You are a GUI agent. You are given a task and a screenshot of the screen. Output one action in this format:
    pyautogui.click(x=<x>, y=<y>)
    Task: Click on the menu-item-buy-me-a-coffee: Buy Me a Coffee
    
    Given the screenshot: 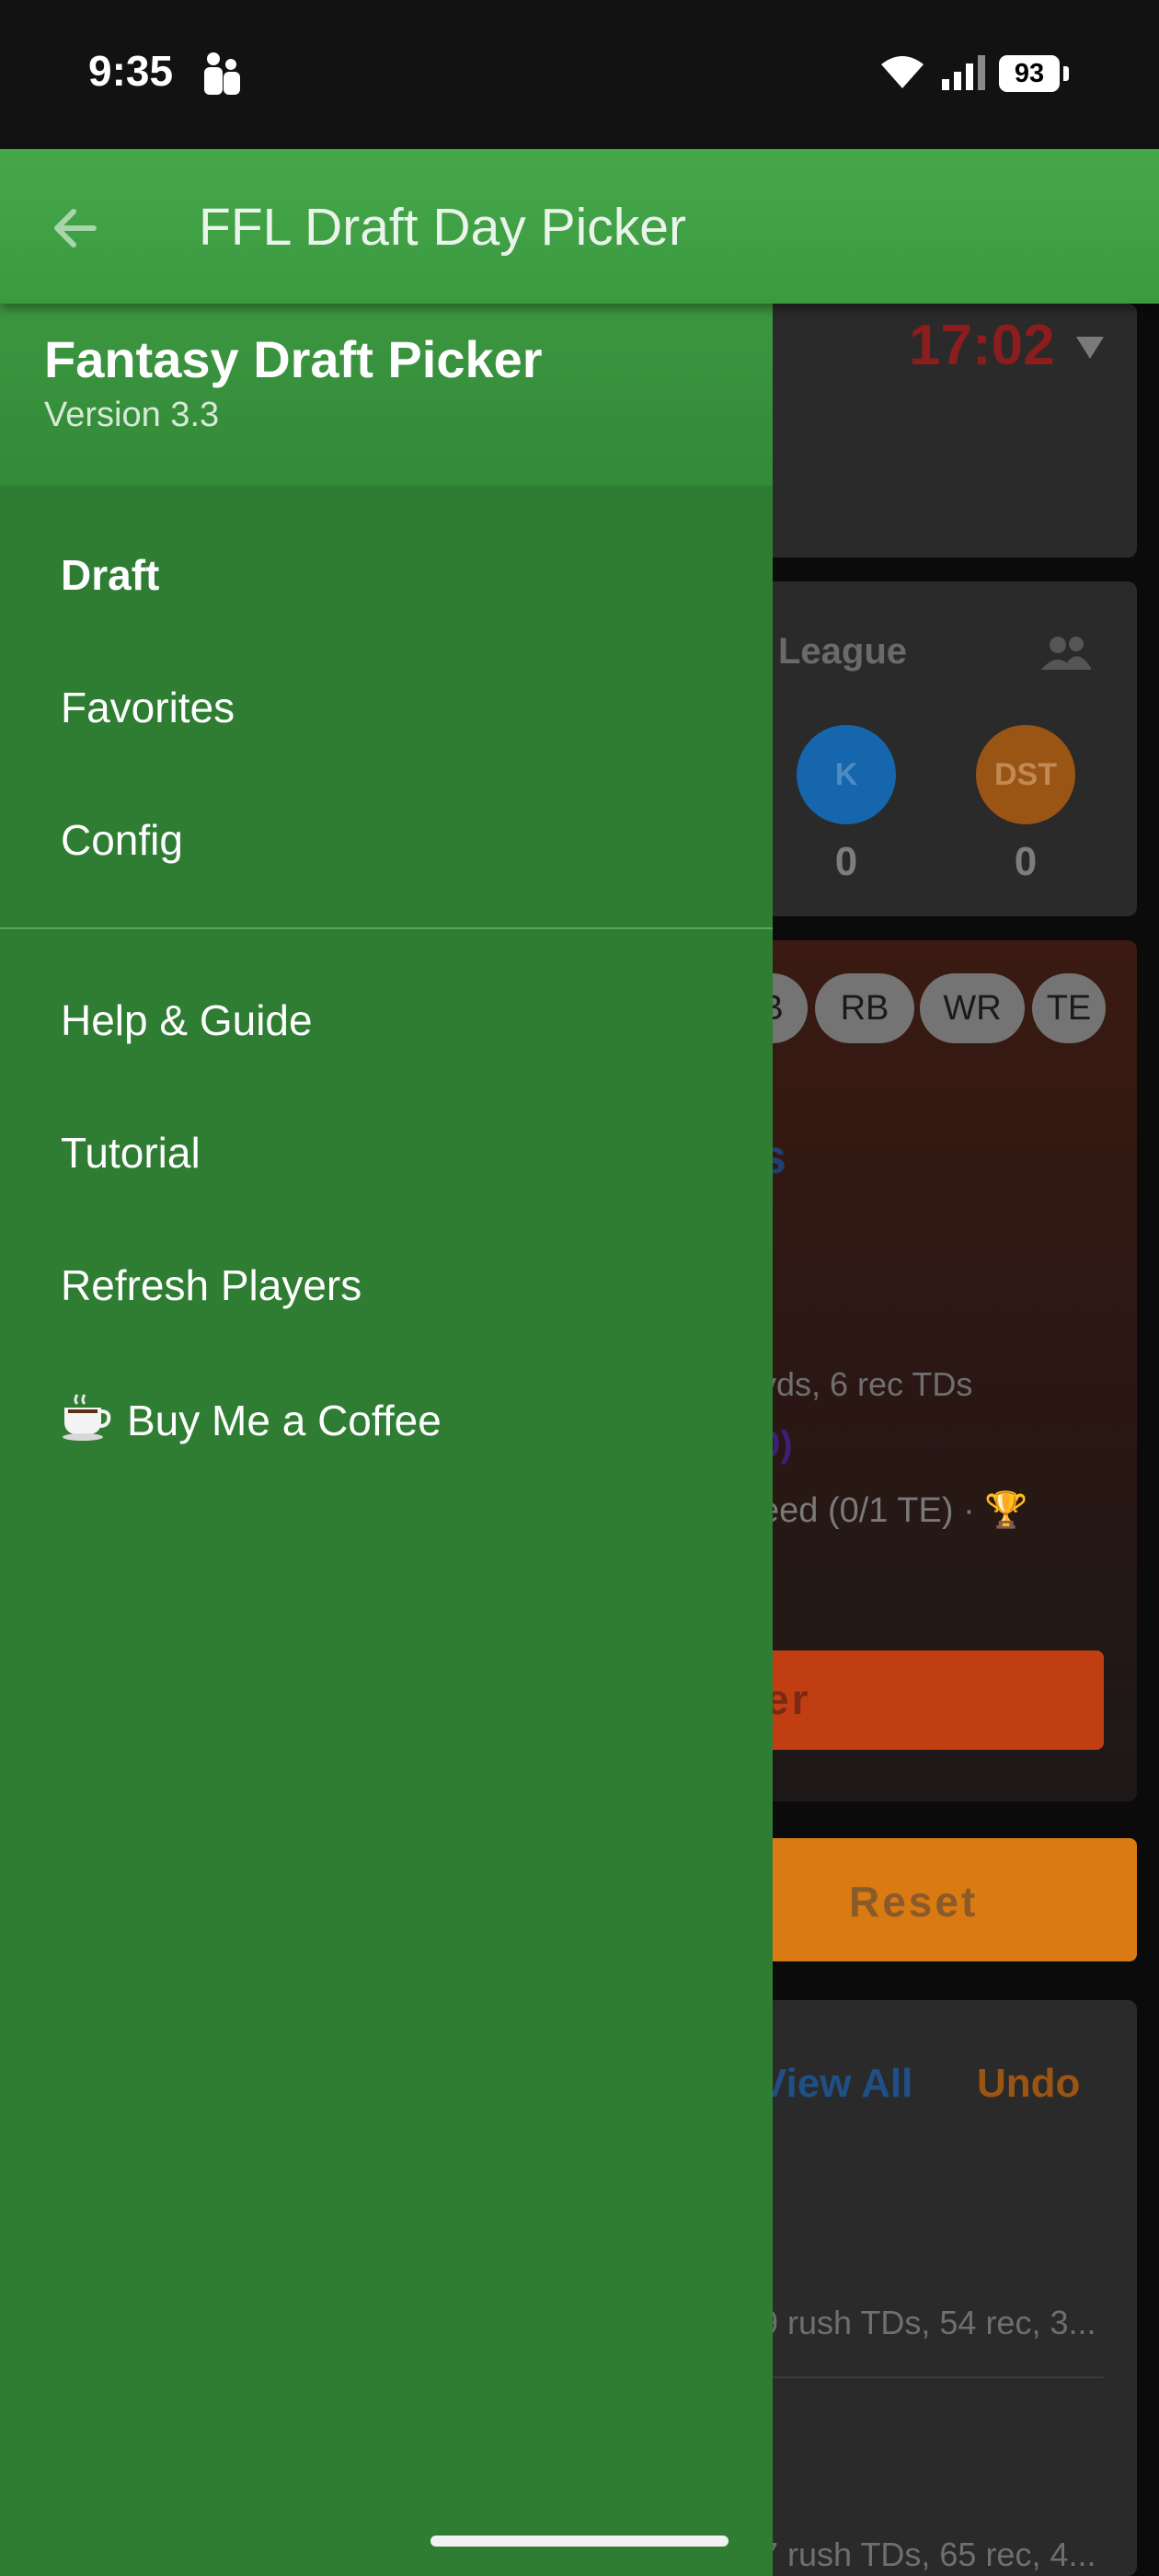 What is the action you would take?
    pyautogui.click(x=251, y=1419)
    